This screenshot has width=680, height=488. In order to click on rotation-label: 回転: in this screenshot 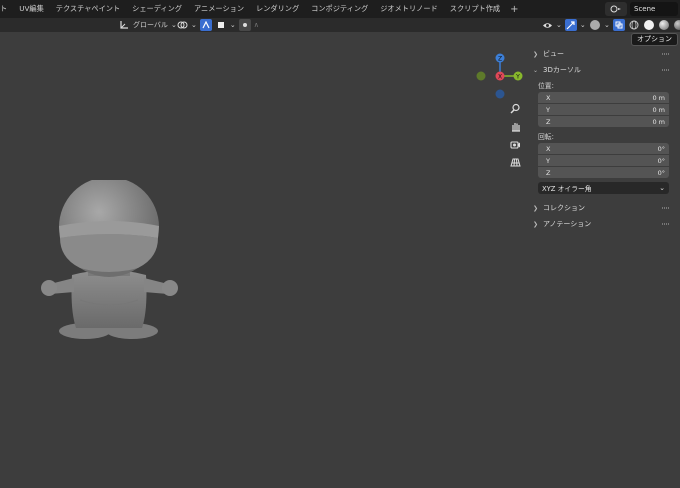, I will do `click(546, 137)`.